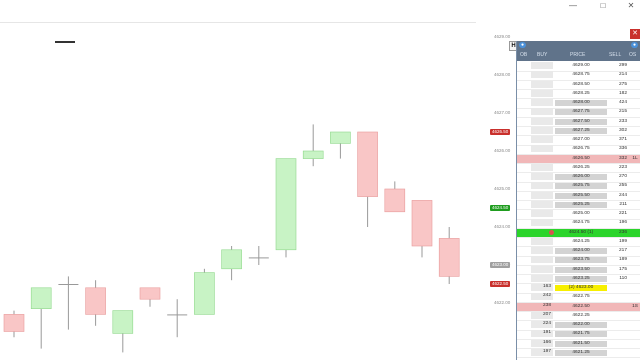  I want to click on sell-cell: 214, so click(617, 75).